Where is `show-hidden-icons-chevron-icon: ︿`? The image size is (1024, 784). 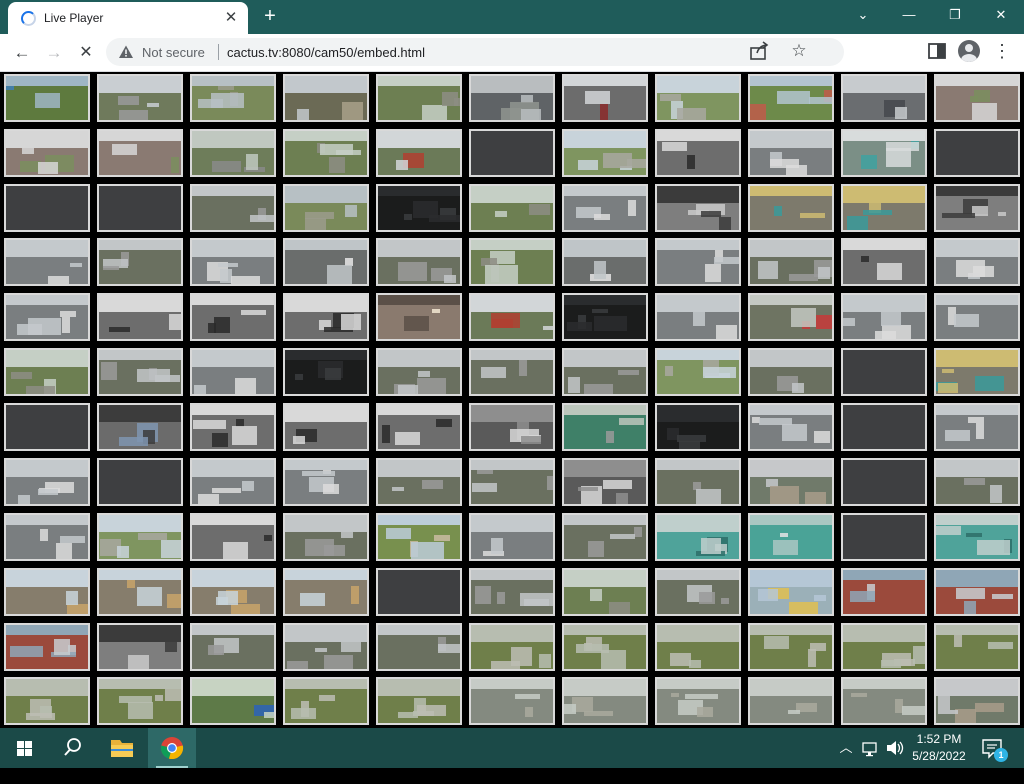 show-hidden-icons-chevron-icon: ︿ is located at coordinates (846, 748).